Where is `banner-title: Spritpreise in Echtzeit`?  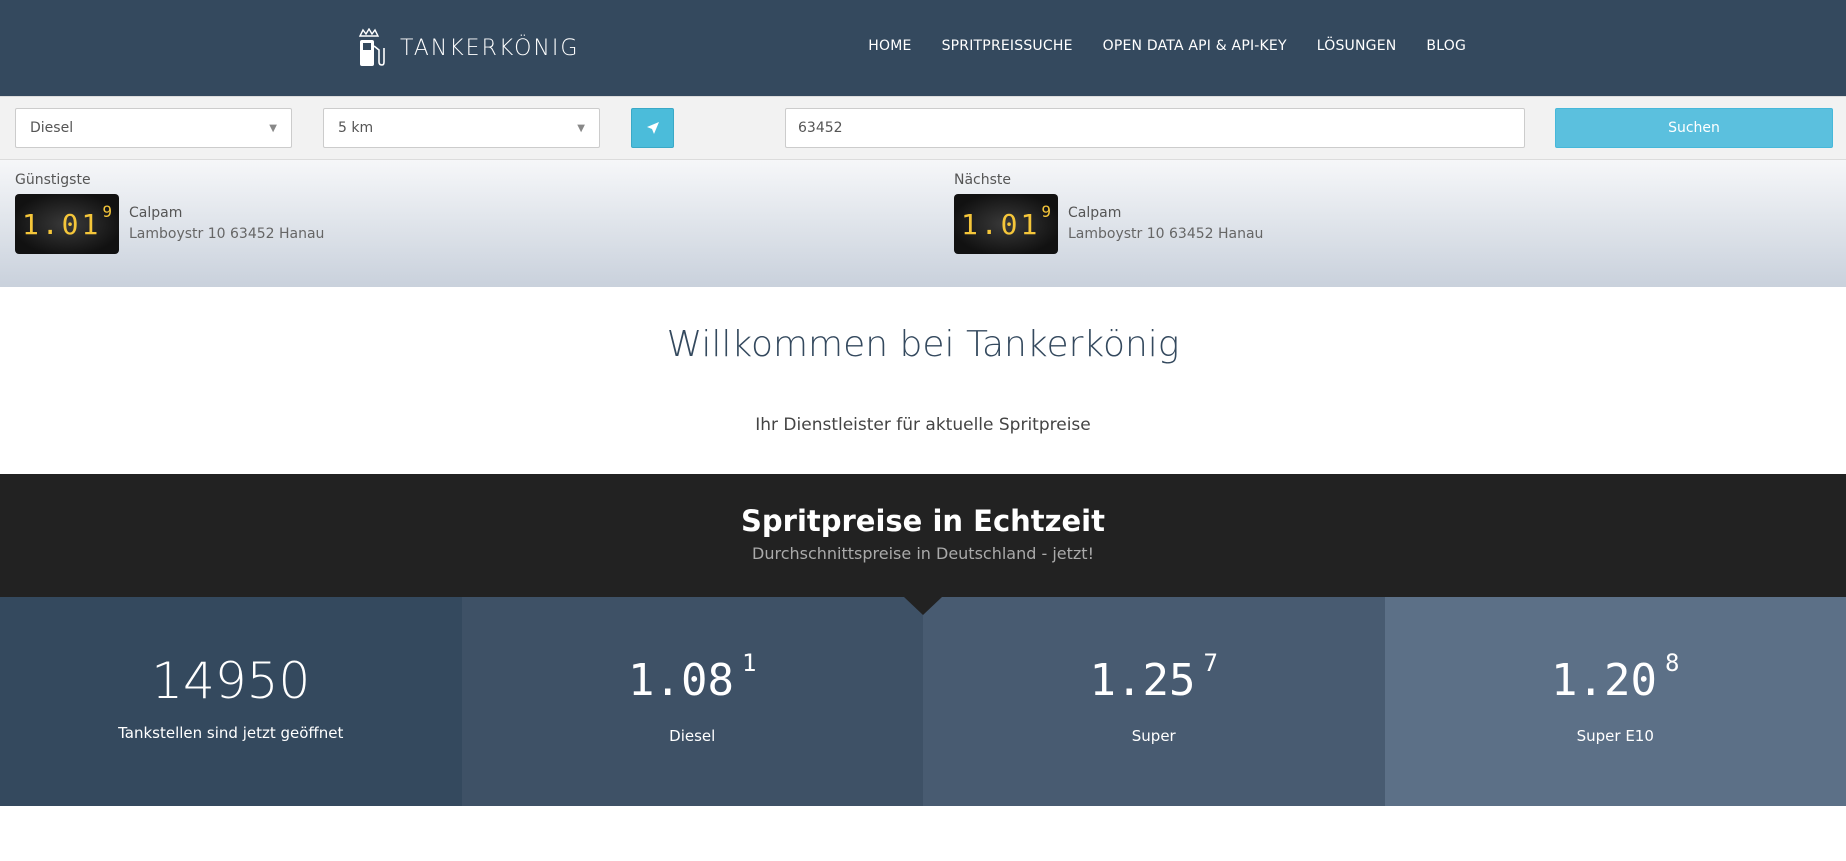 banner-title: Spritpreise in Echtzeit is located at coordinates (923, 521).